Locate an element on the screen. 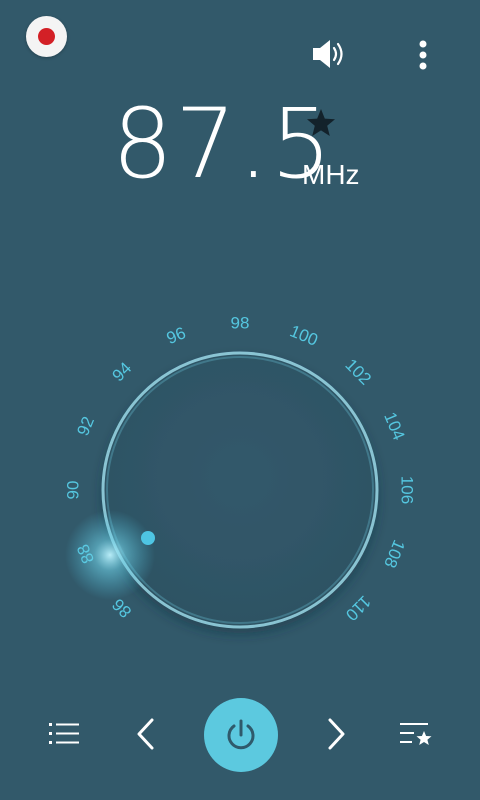 The width and height of the screenshot is (480, 800). station-list-button is located at coordinates (64, 734).